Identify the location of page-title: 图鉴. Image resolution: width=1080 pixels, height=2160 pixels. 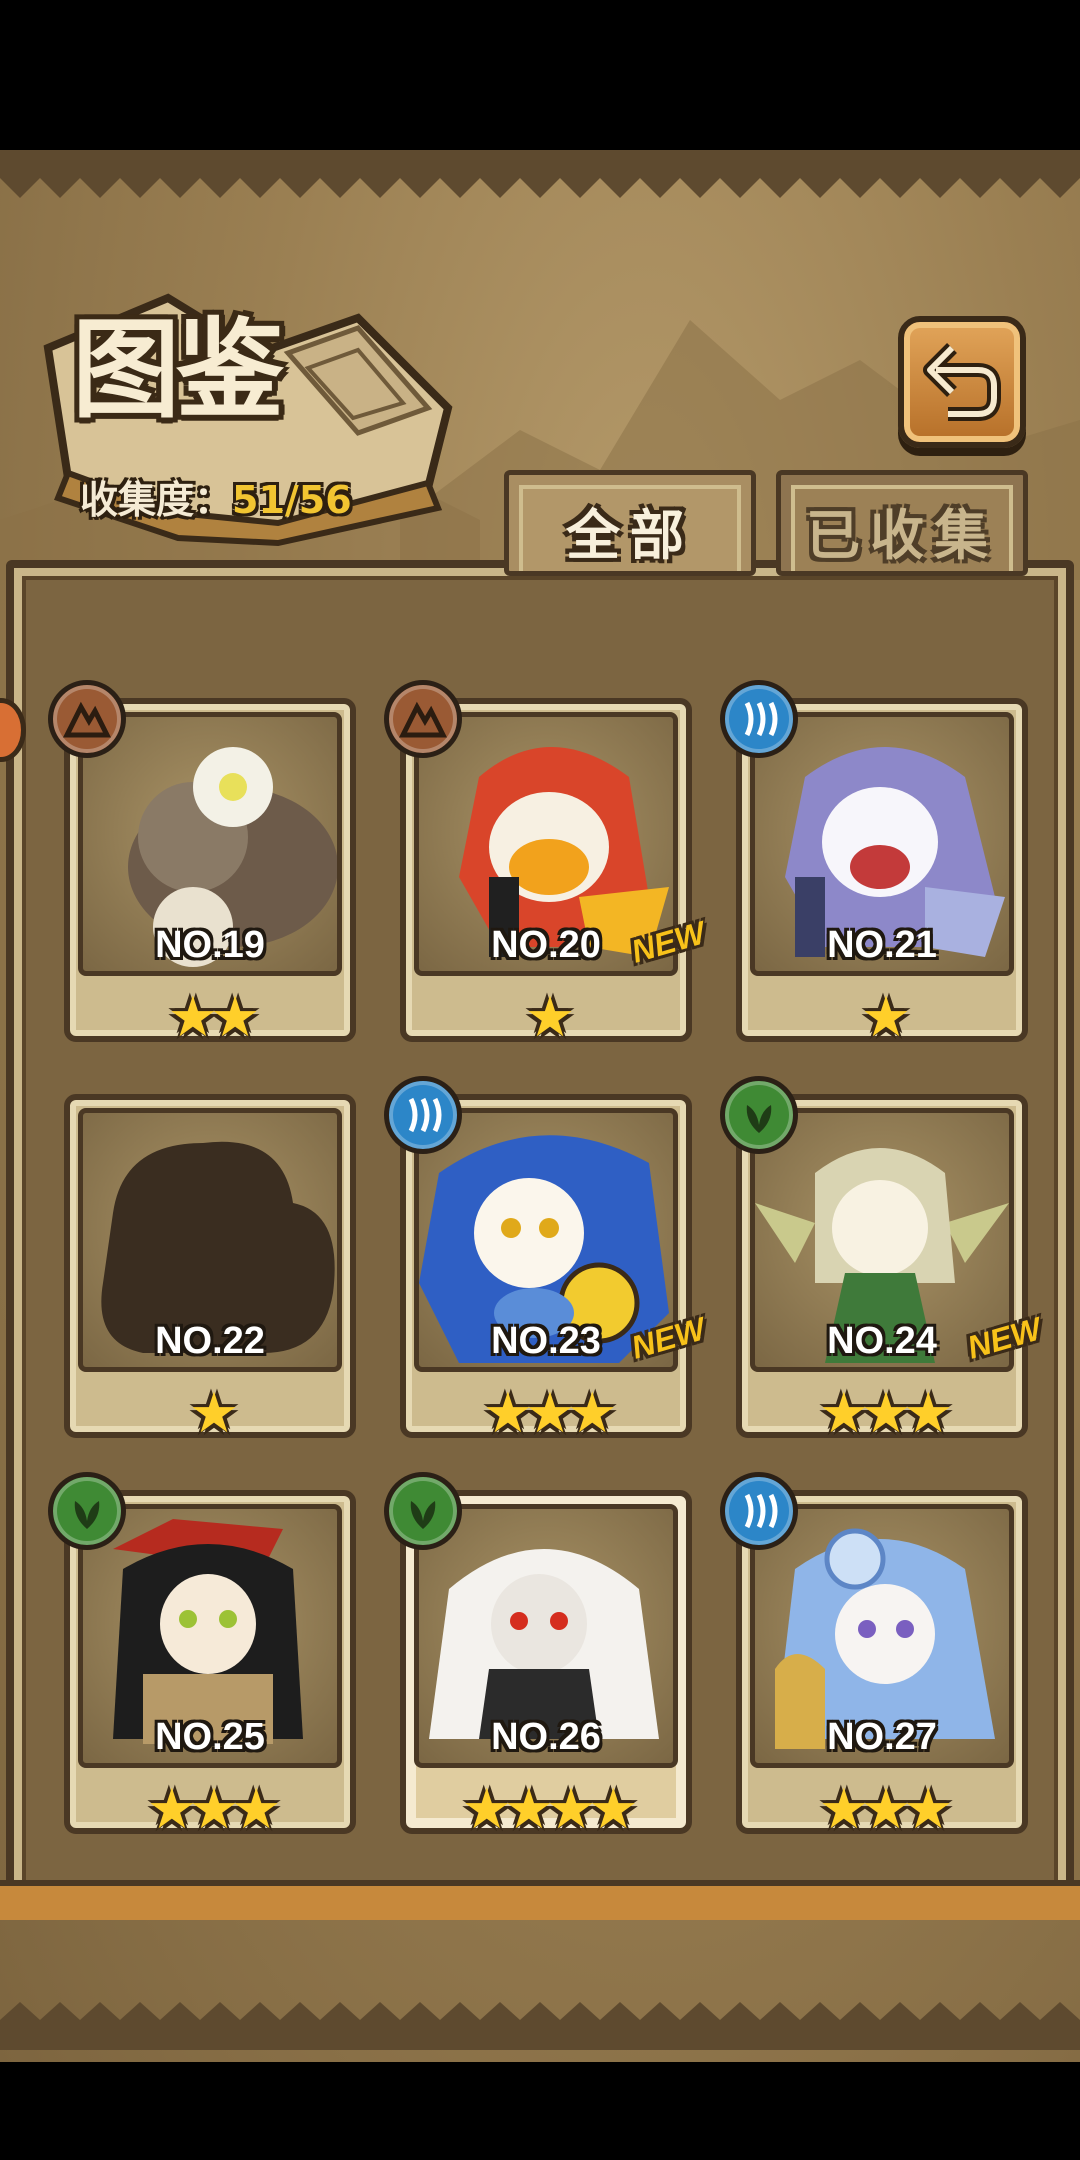
(178, 370).